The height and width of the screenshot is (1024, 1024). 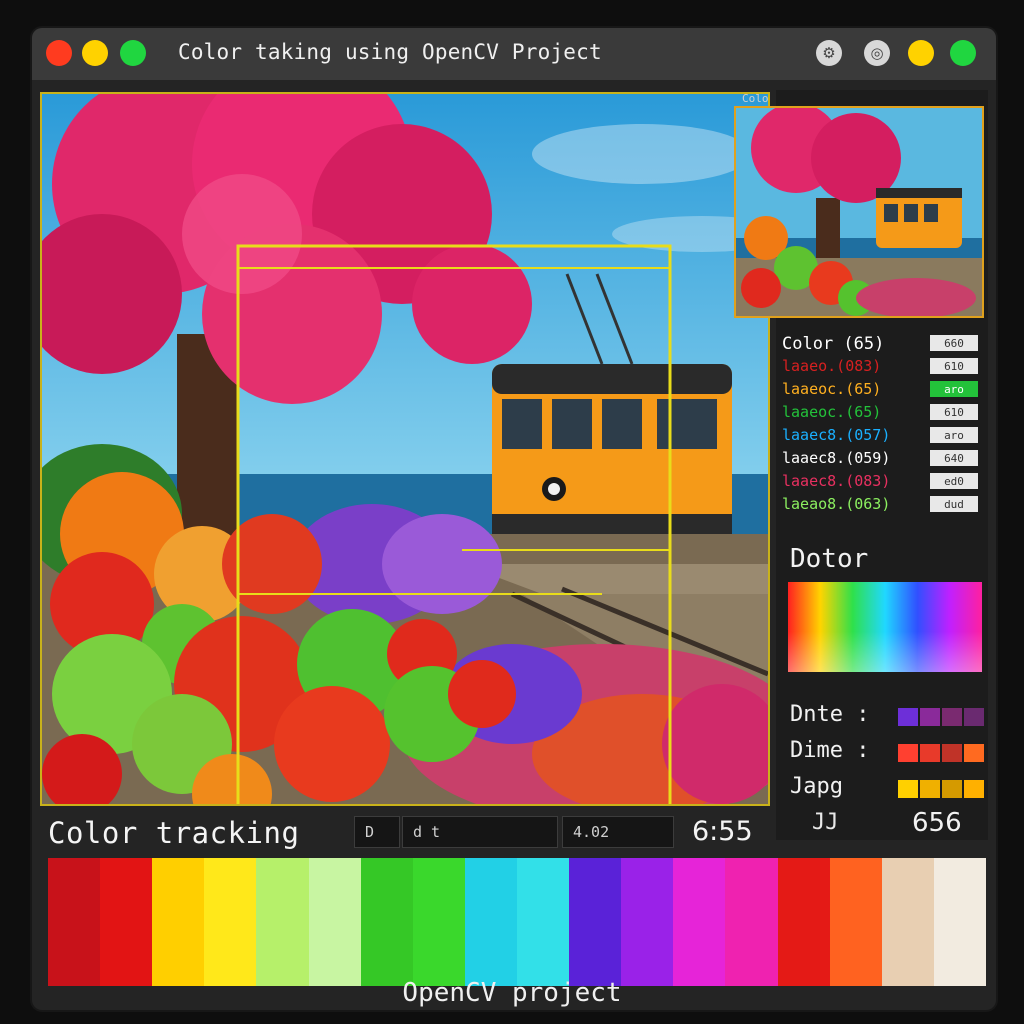 What do you see at coordinates (877, 53) in the screenshot?
I see `capture-icon: ◎` at bounding box center [877, 53].